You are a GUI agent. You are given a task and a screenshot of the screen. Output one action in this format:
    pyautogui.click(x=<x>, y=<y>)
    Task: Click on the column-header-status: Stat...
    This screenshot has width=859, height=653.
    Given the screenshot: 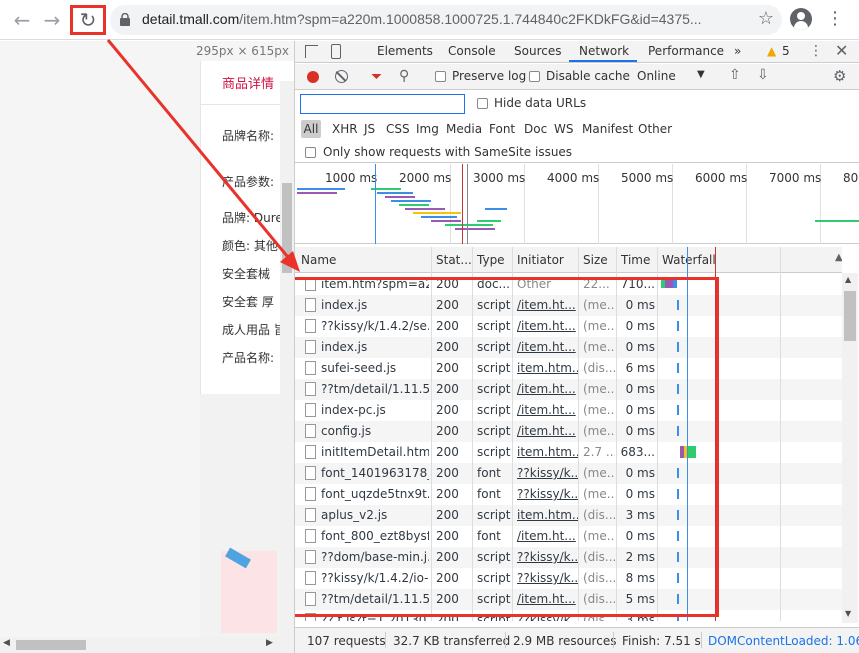 What is the action you would take?
    pyautogui.click(x=454, y=260)
    